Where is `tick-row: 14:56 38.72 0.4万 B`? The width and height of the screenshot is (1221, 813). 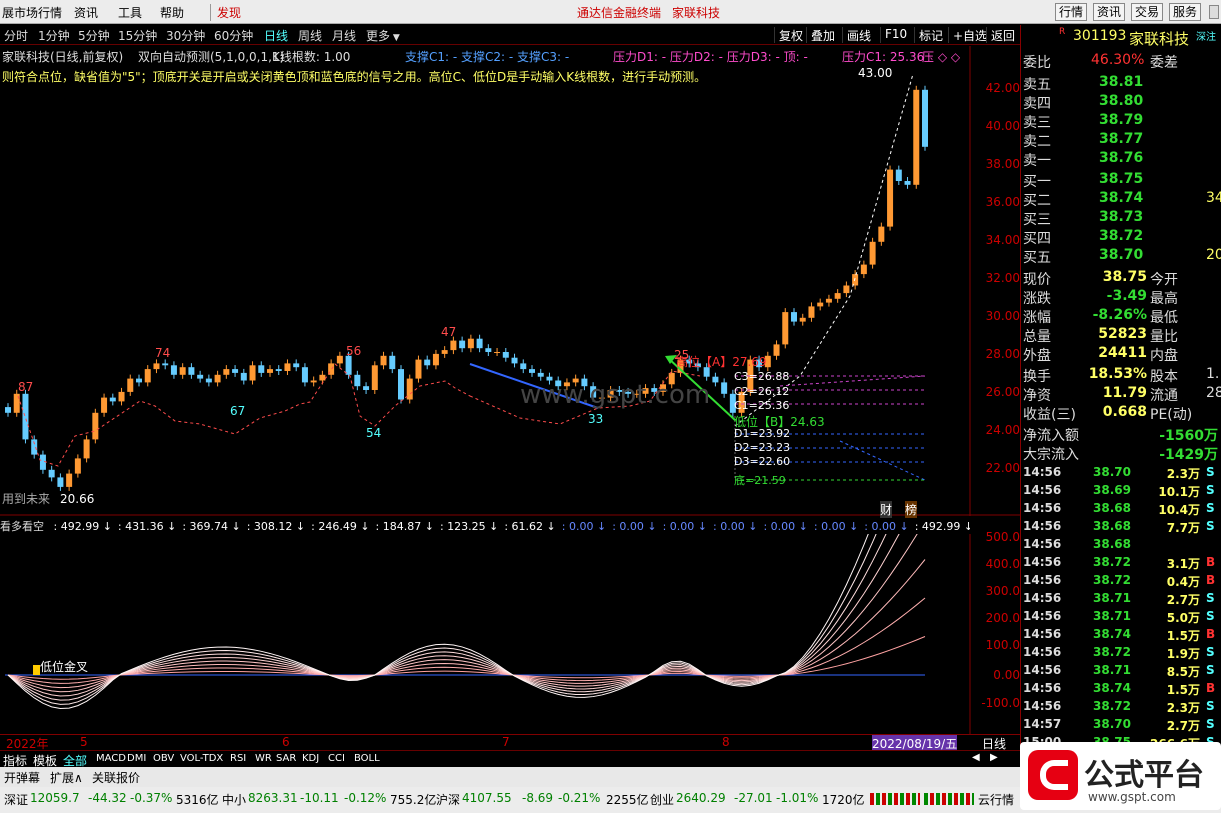 tick-row: 14:56 38.72 0.4万 B is located at coordinates (1121, 582).